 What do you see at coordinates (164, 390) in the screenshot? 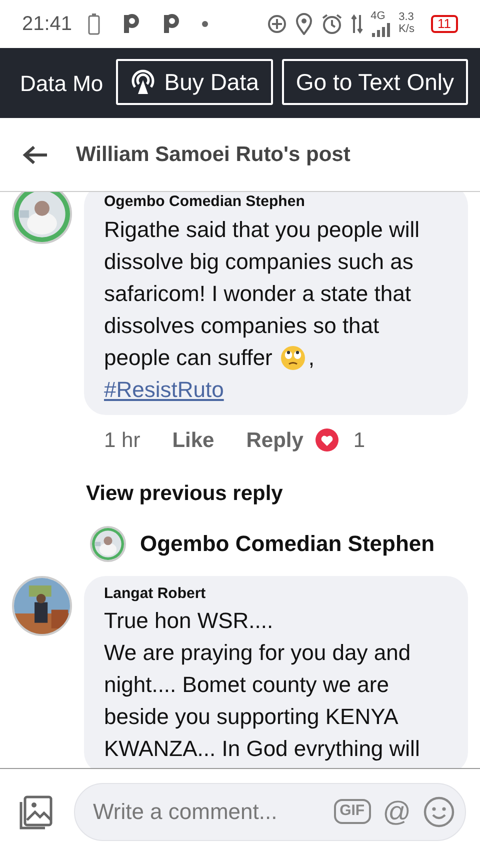
I see `hashtag-link: #ResistRuto` at bounding box center [164, 390].